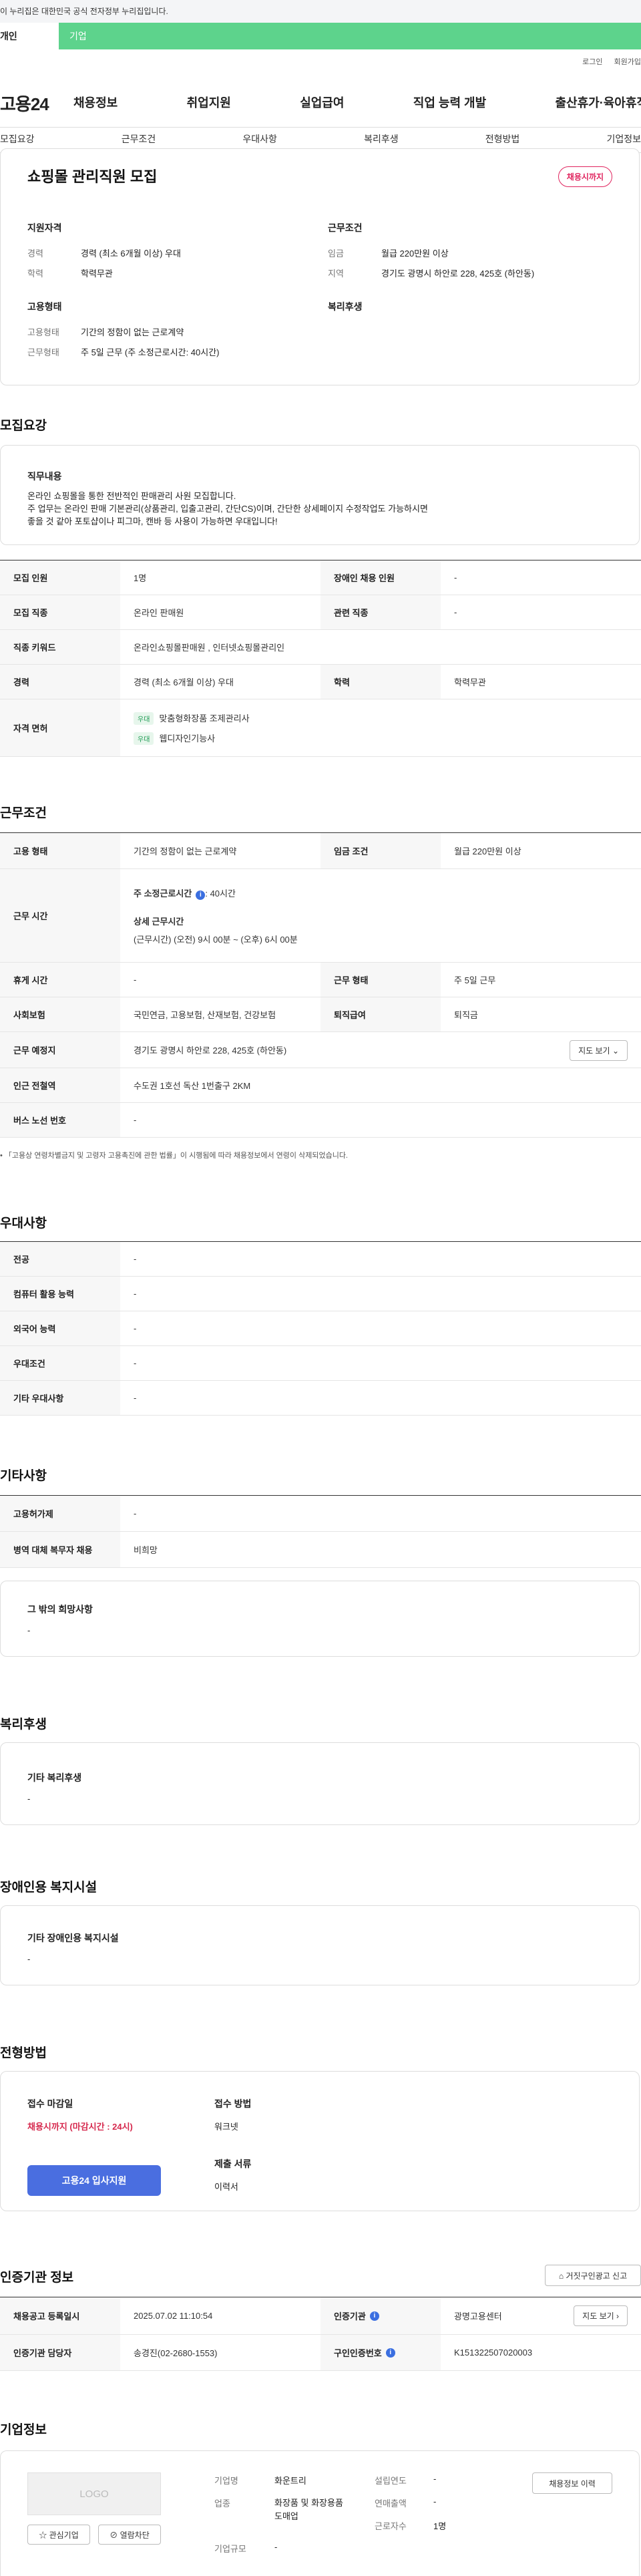 This screenshot has height=2576, width=641. Describe the element at coordinates (470, 682) in the screenshot. I see `table-cell: 학력무관` at that location.